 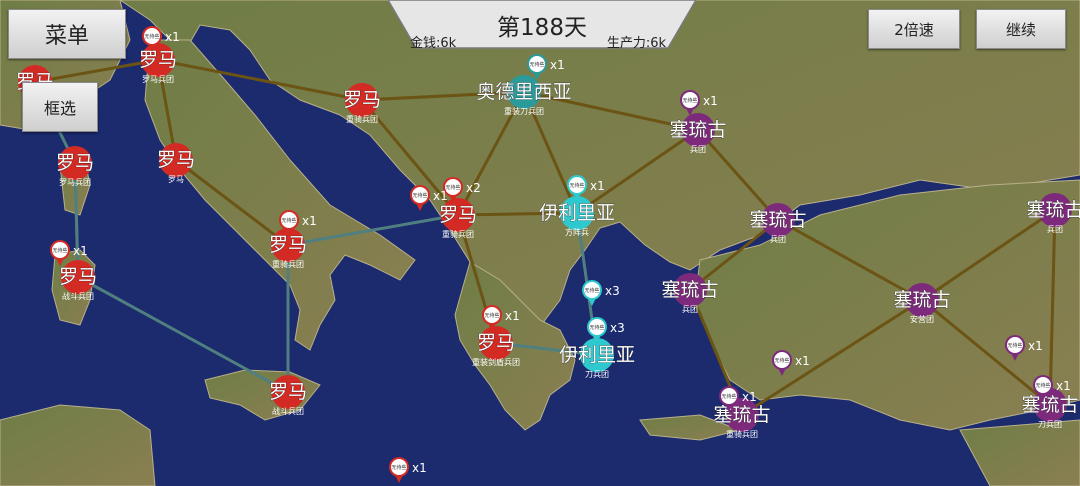 I want to click on territory-rome-venice: 罗马重骑兵团, so click(x=362, y=103).